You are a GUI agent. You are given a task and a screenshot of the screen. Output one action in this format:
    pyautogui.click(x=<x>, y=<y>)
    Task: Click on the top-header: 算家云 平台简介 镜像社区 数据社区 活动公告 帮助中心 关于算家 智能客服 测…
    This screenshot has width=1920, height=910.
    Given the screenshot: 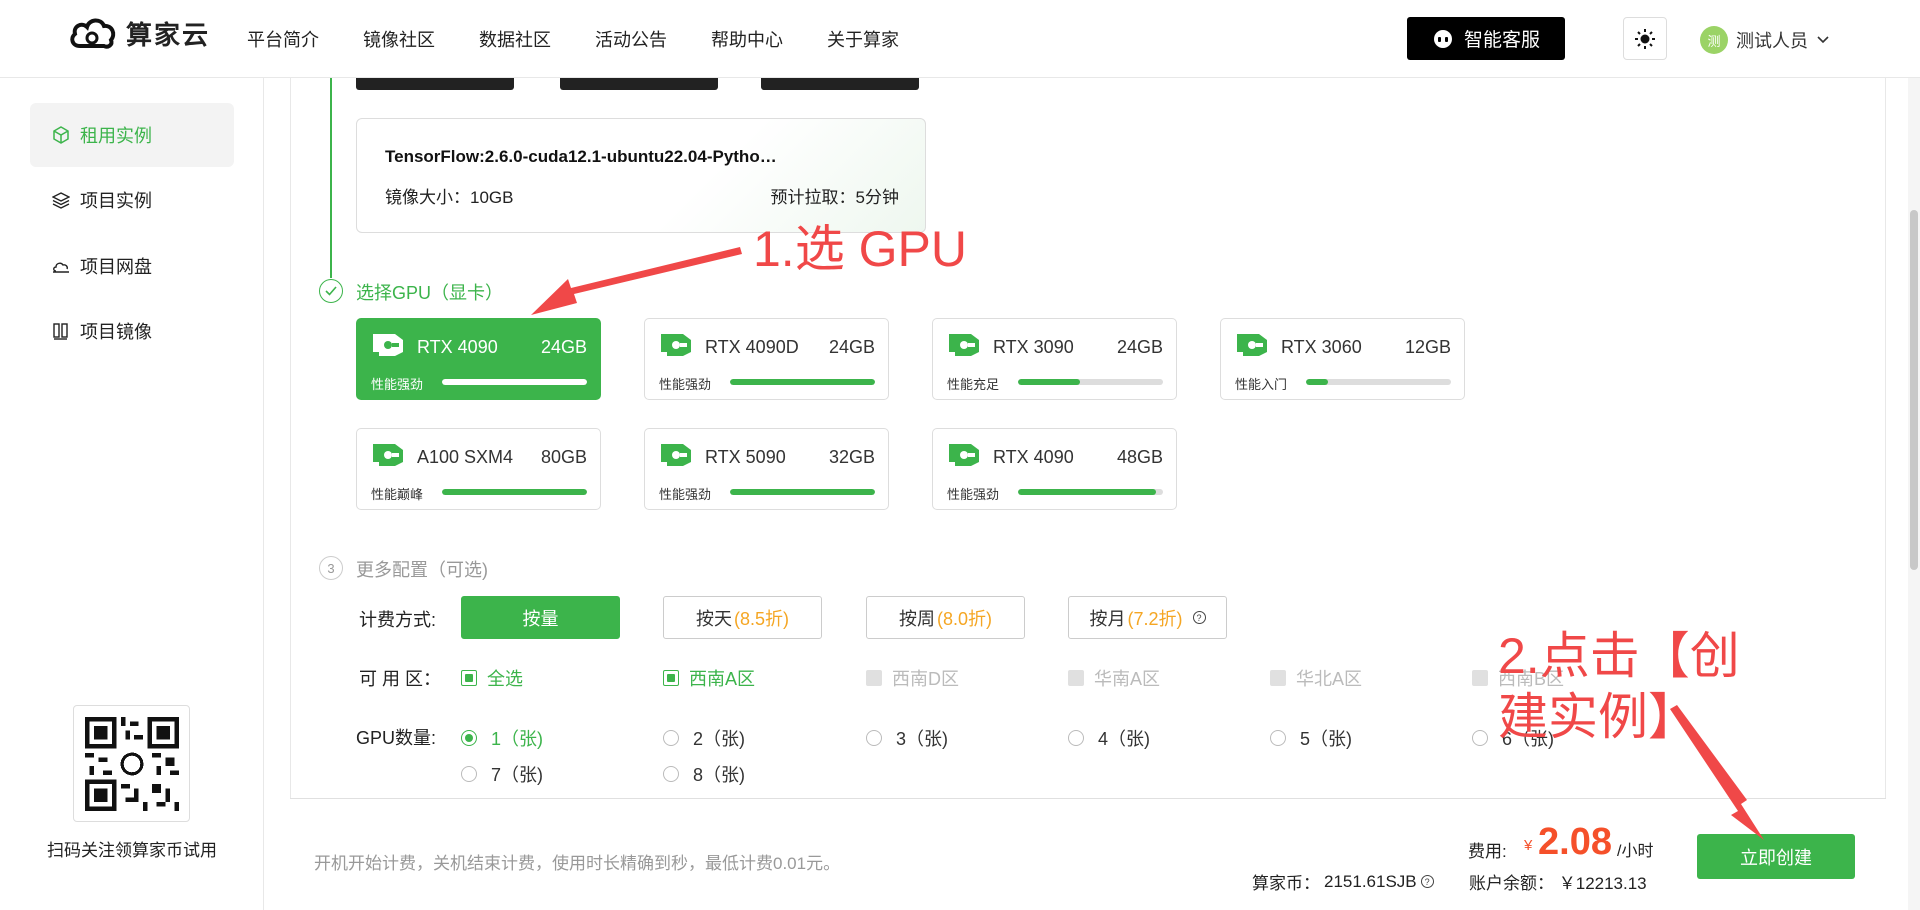 What is the action you would take?
    pyautogui.click(x=960, y=39)
    